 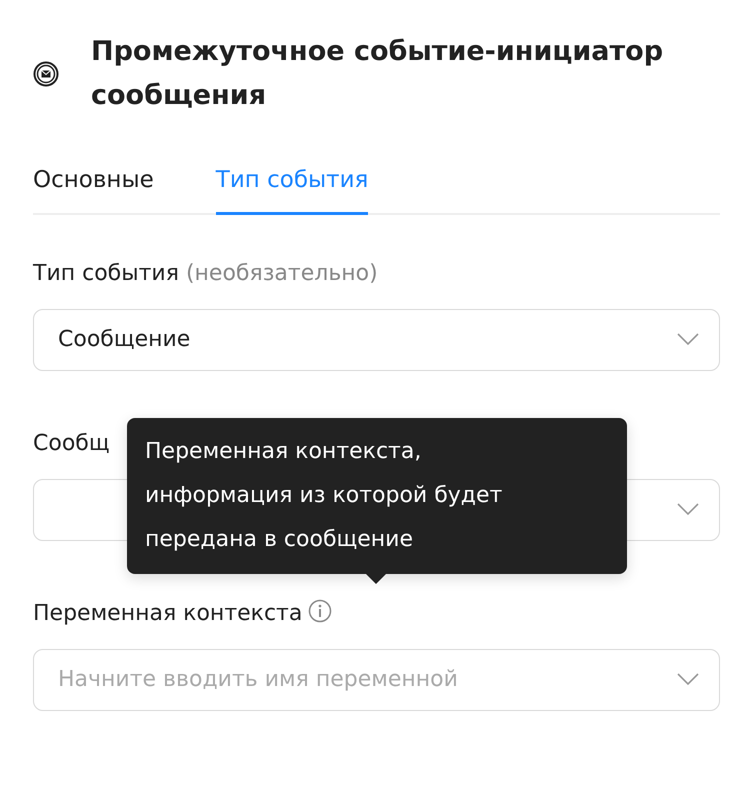 What do you see at coordinates (377, 74) in the screenshot?
I see `panel-title: Промежуточное событие-инициатор сообщения` at bounding box center [377, 74].